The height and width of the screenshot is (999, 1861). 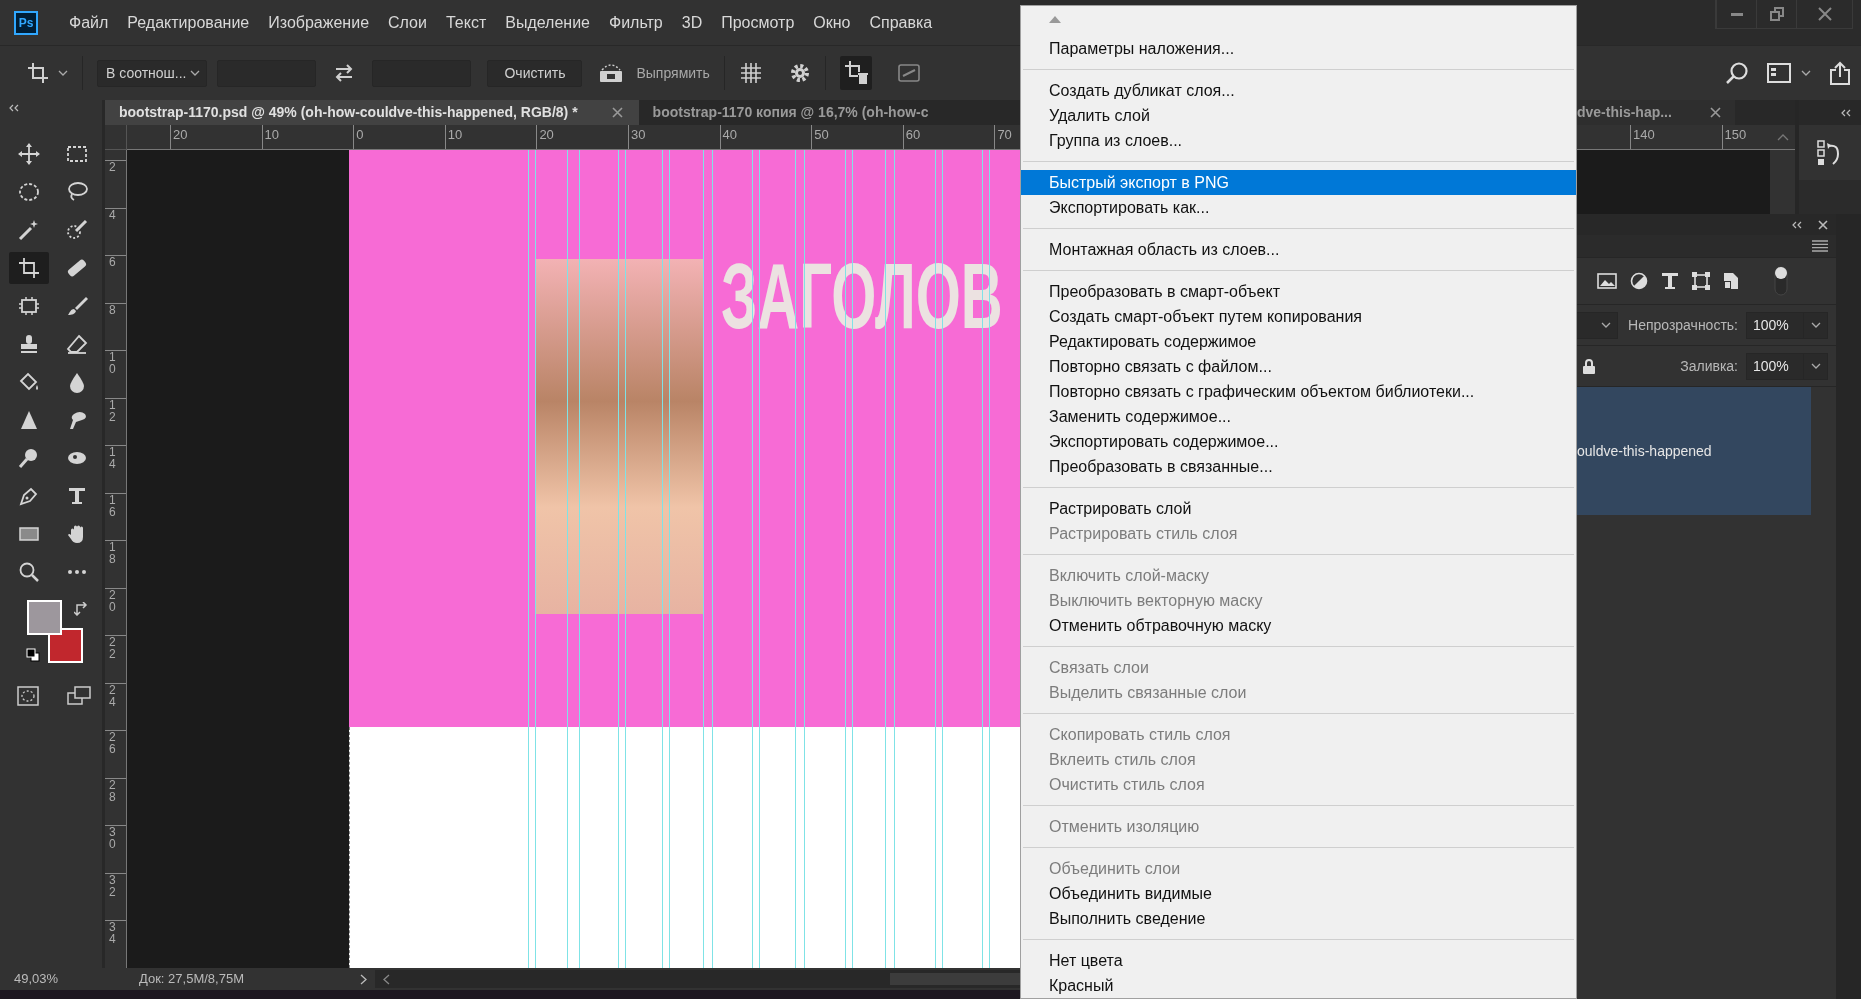 I want to click on menu-item: Быстрый экспорт в PNG, so click(x=1298, y=182).